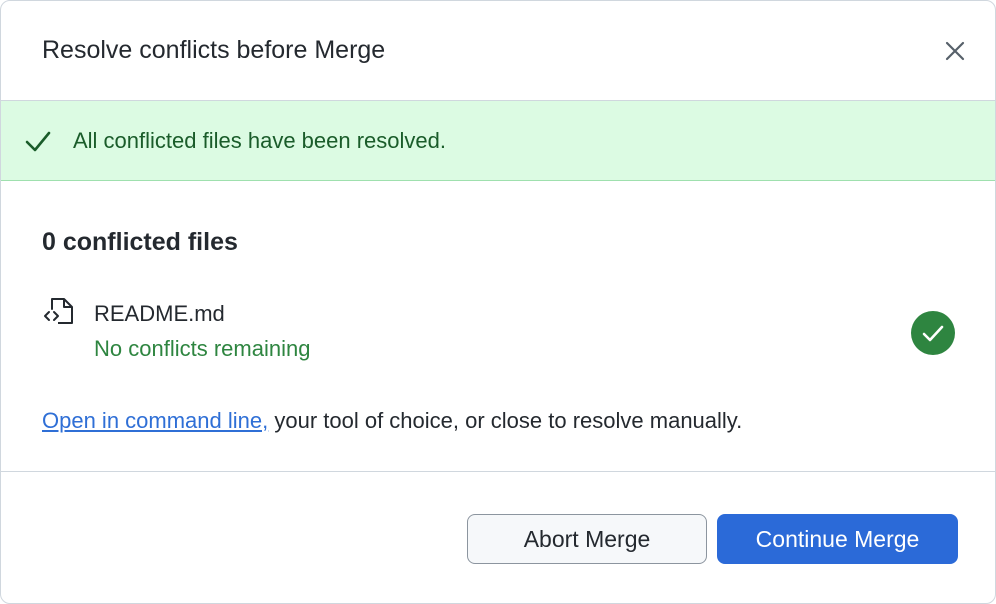 This screenshot has height=604, width=996. Describe the element at coordinates (155, 420) in the screenshot. I see `open-in-command-line-link: Open in command line,` at that location.